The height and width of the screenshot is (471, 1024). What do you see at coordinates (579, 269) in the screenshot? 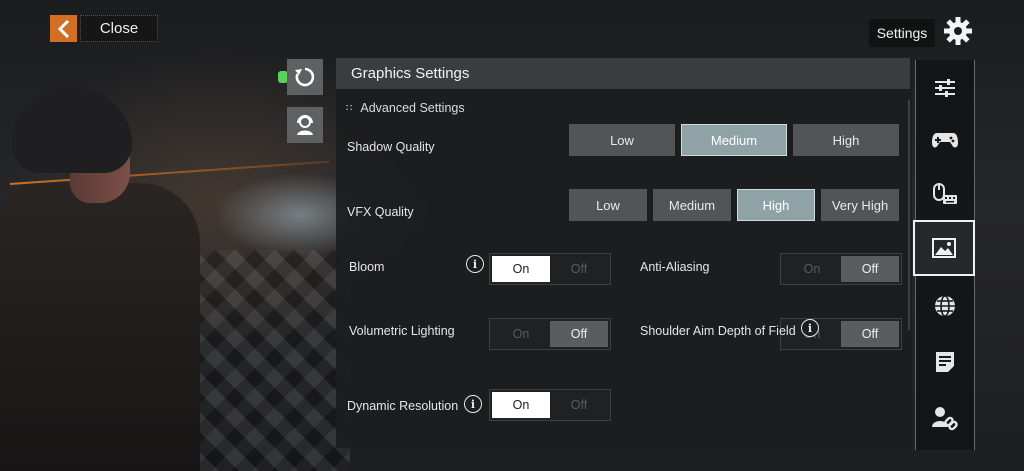
I see `bloom-off: Off` at bounding box center [579, 269].